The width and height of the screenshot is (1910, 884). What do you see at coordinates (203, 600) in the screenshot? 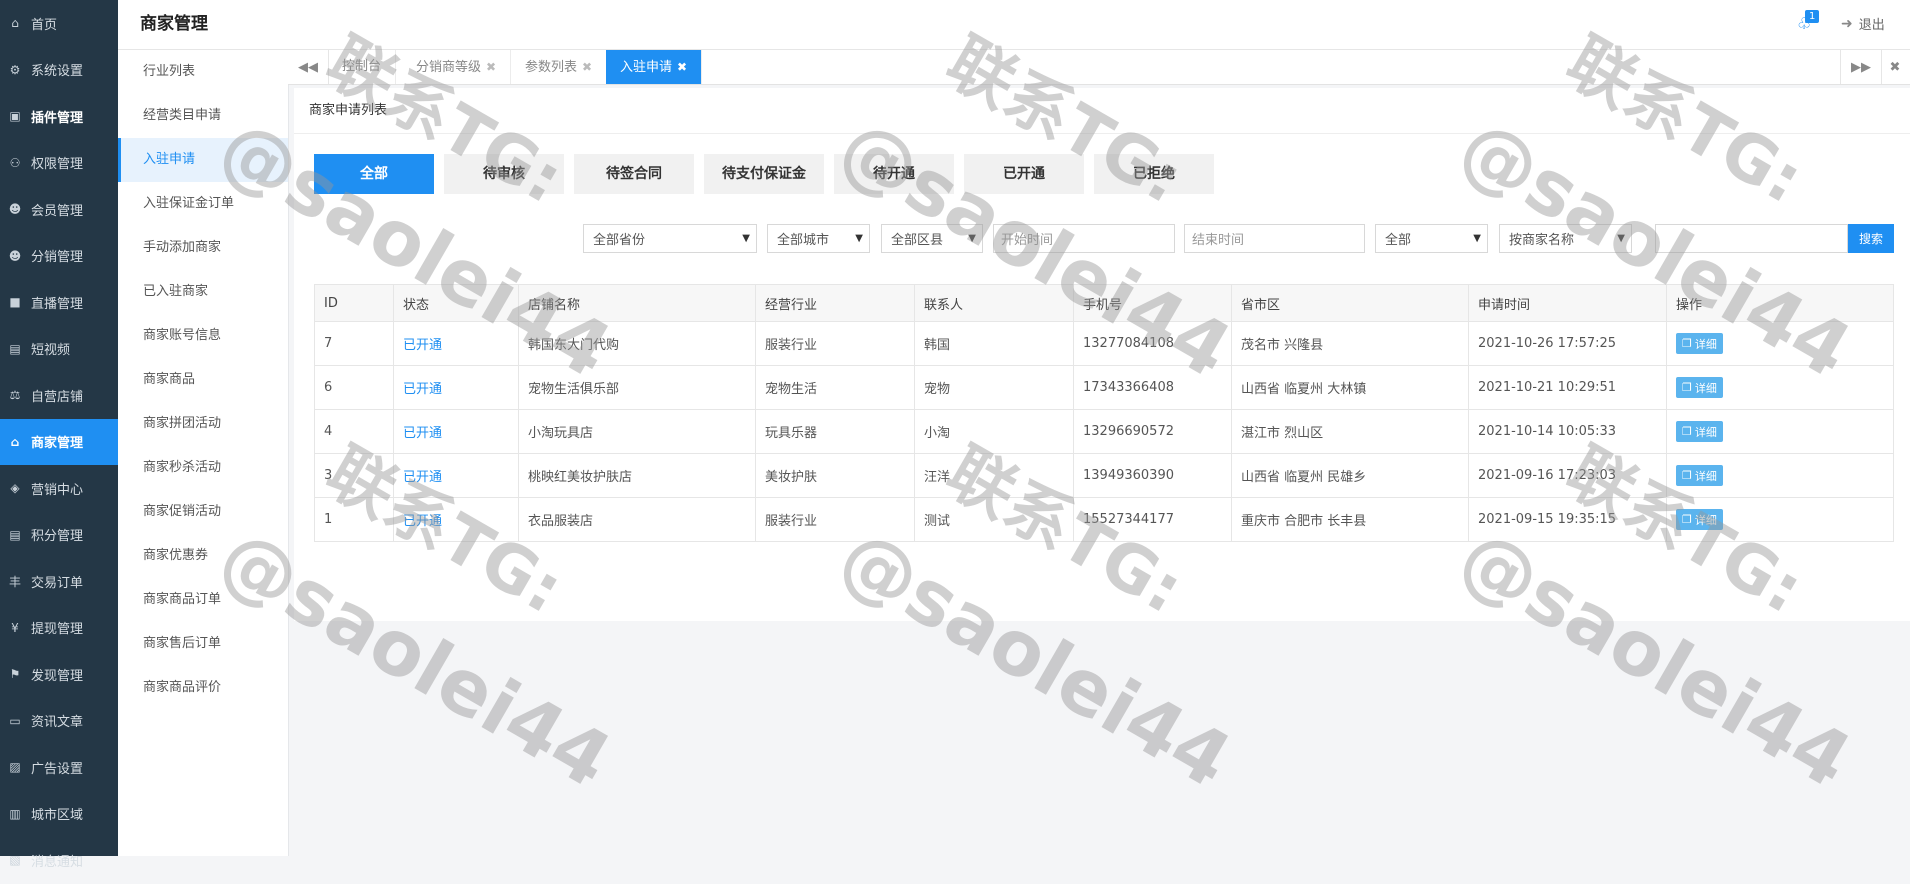
I see `sub-item-product-orders: 商家商品订单` at bounding box center [203, 600].